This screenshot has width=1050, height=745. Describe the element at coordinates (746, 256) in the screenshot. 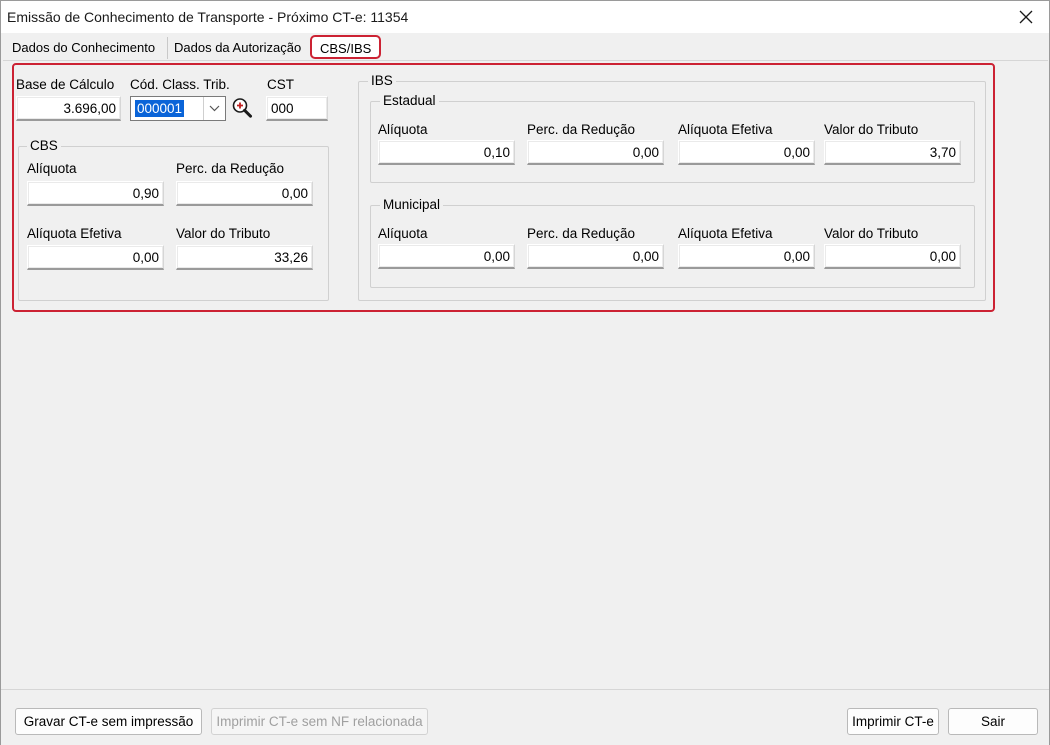

I see `municipal-aliquota-efetiva-field: 0,00` at that location.